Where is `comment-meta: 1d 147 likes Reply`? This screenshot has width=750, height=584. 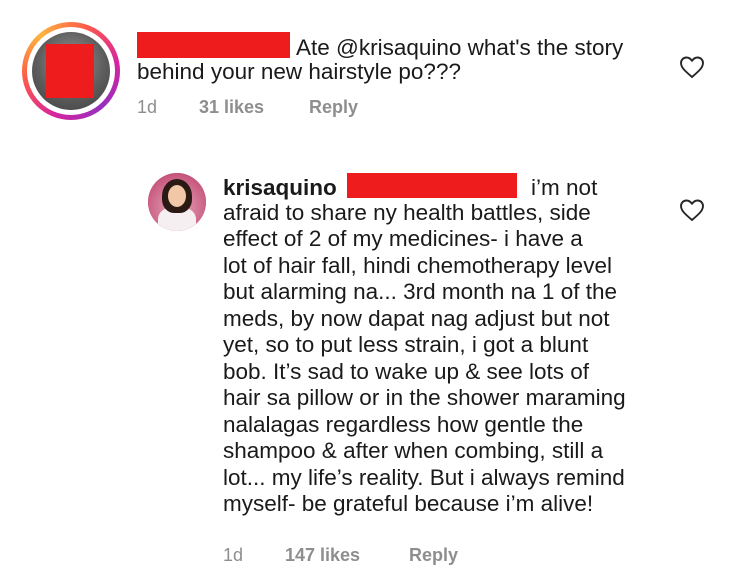 comment-meta: 1d 147 likes Reply is located at coordinates (363, 557).